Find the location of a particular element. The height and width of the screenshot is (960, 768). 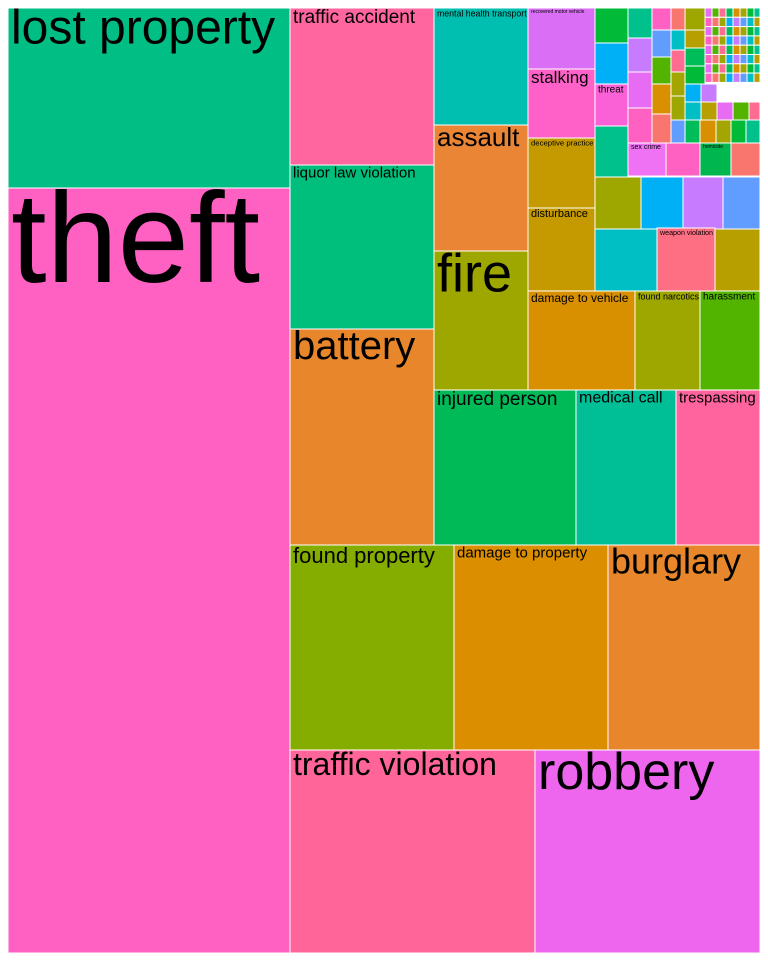

tile-burglary: burglary is located at coordinates (684, 645).